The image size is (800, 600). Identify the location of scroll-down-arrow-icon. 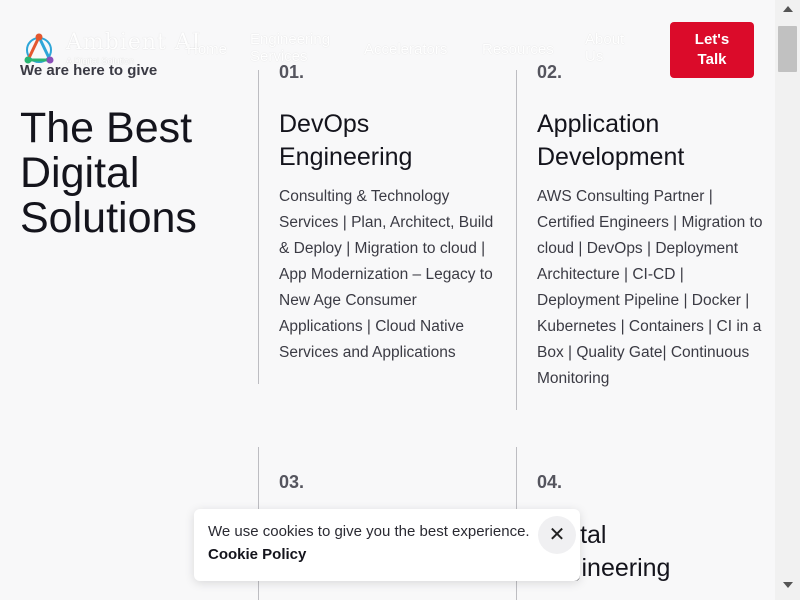
(788, 585).